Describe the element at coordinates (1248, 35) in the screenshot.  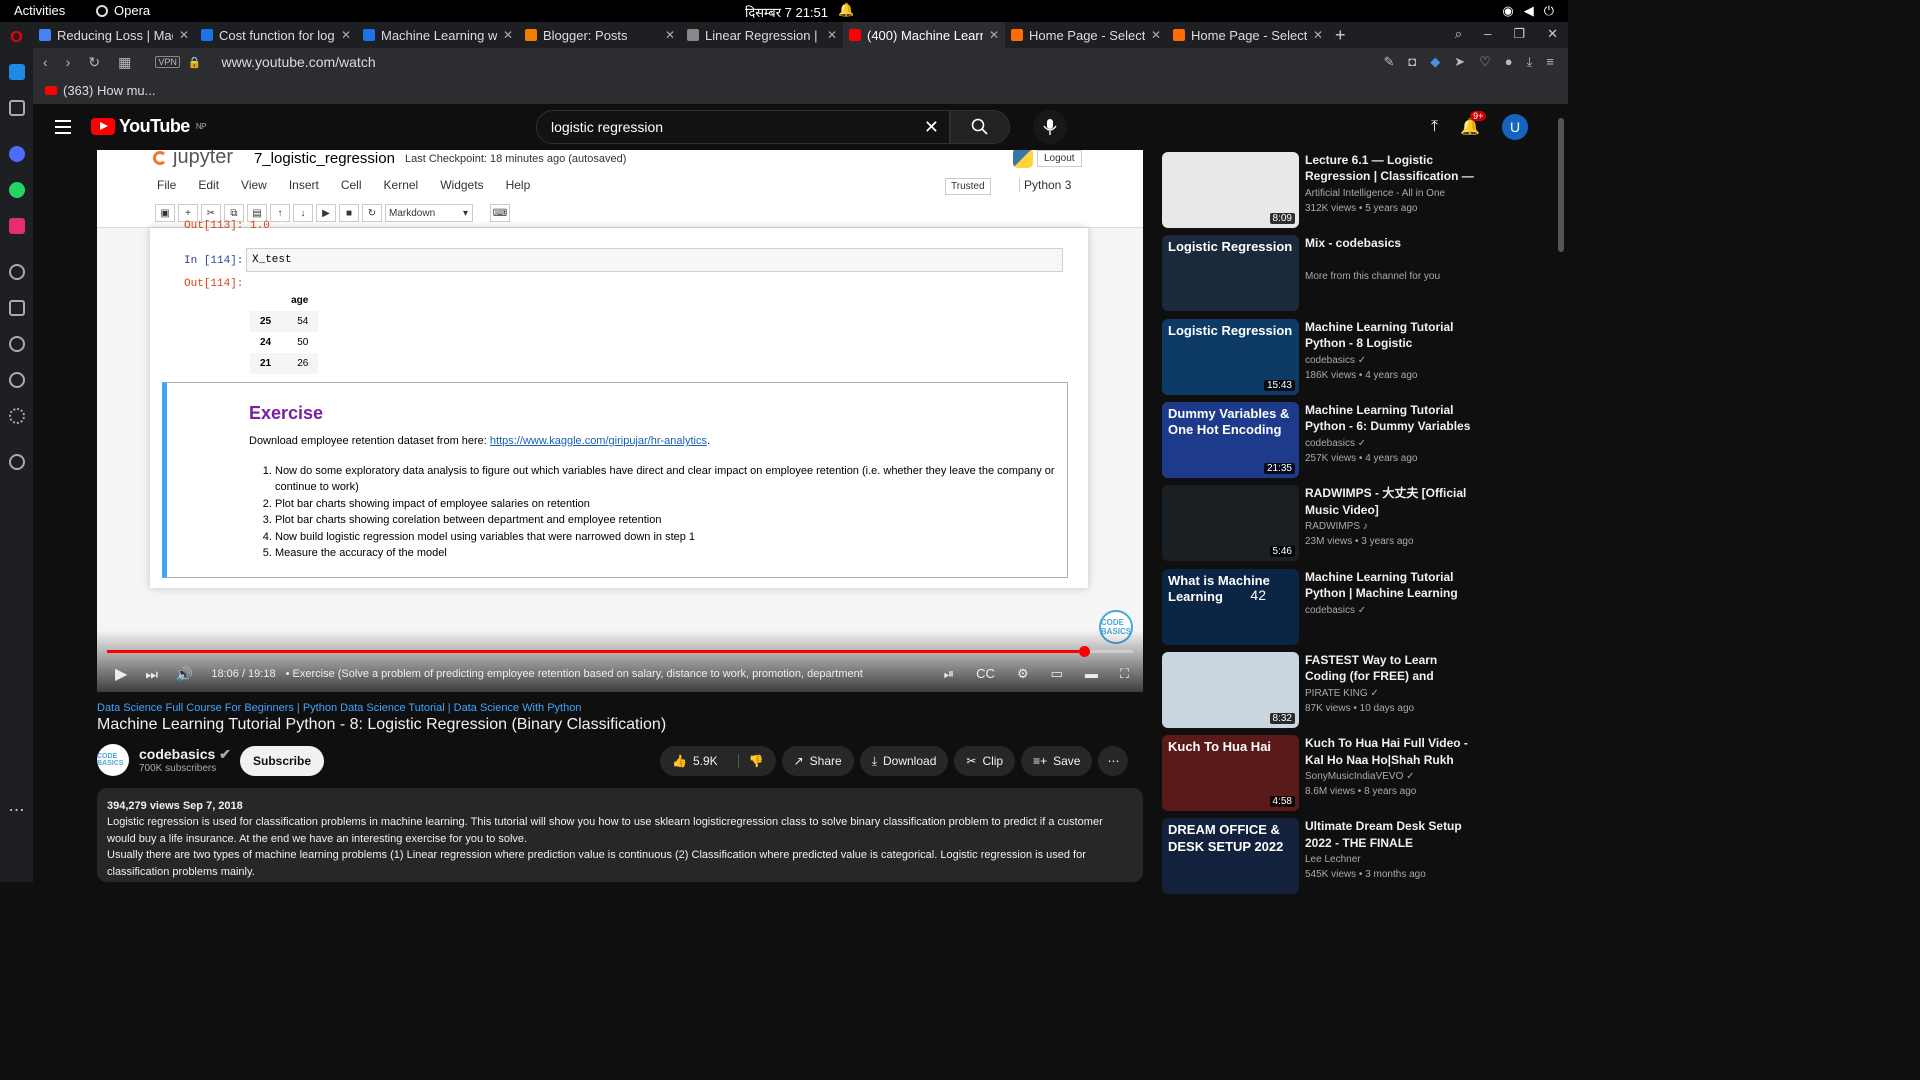
I see `browser-tab: Home Page - Select o ✕` at that location.